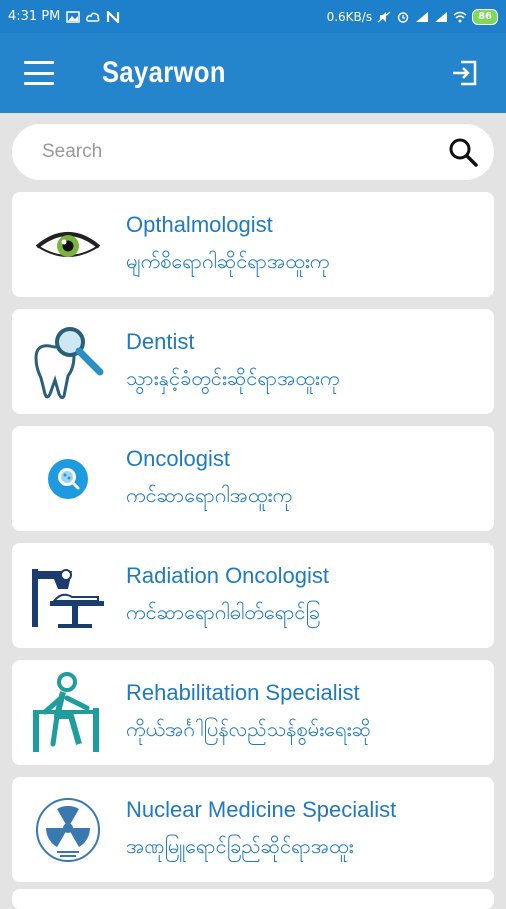 This screenshot has height=909, width=506. What do you see at coordinates (199, 224) in the screenshot?
I see `specialty-name: Opthalmologist` at bounding box center [199, 224].